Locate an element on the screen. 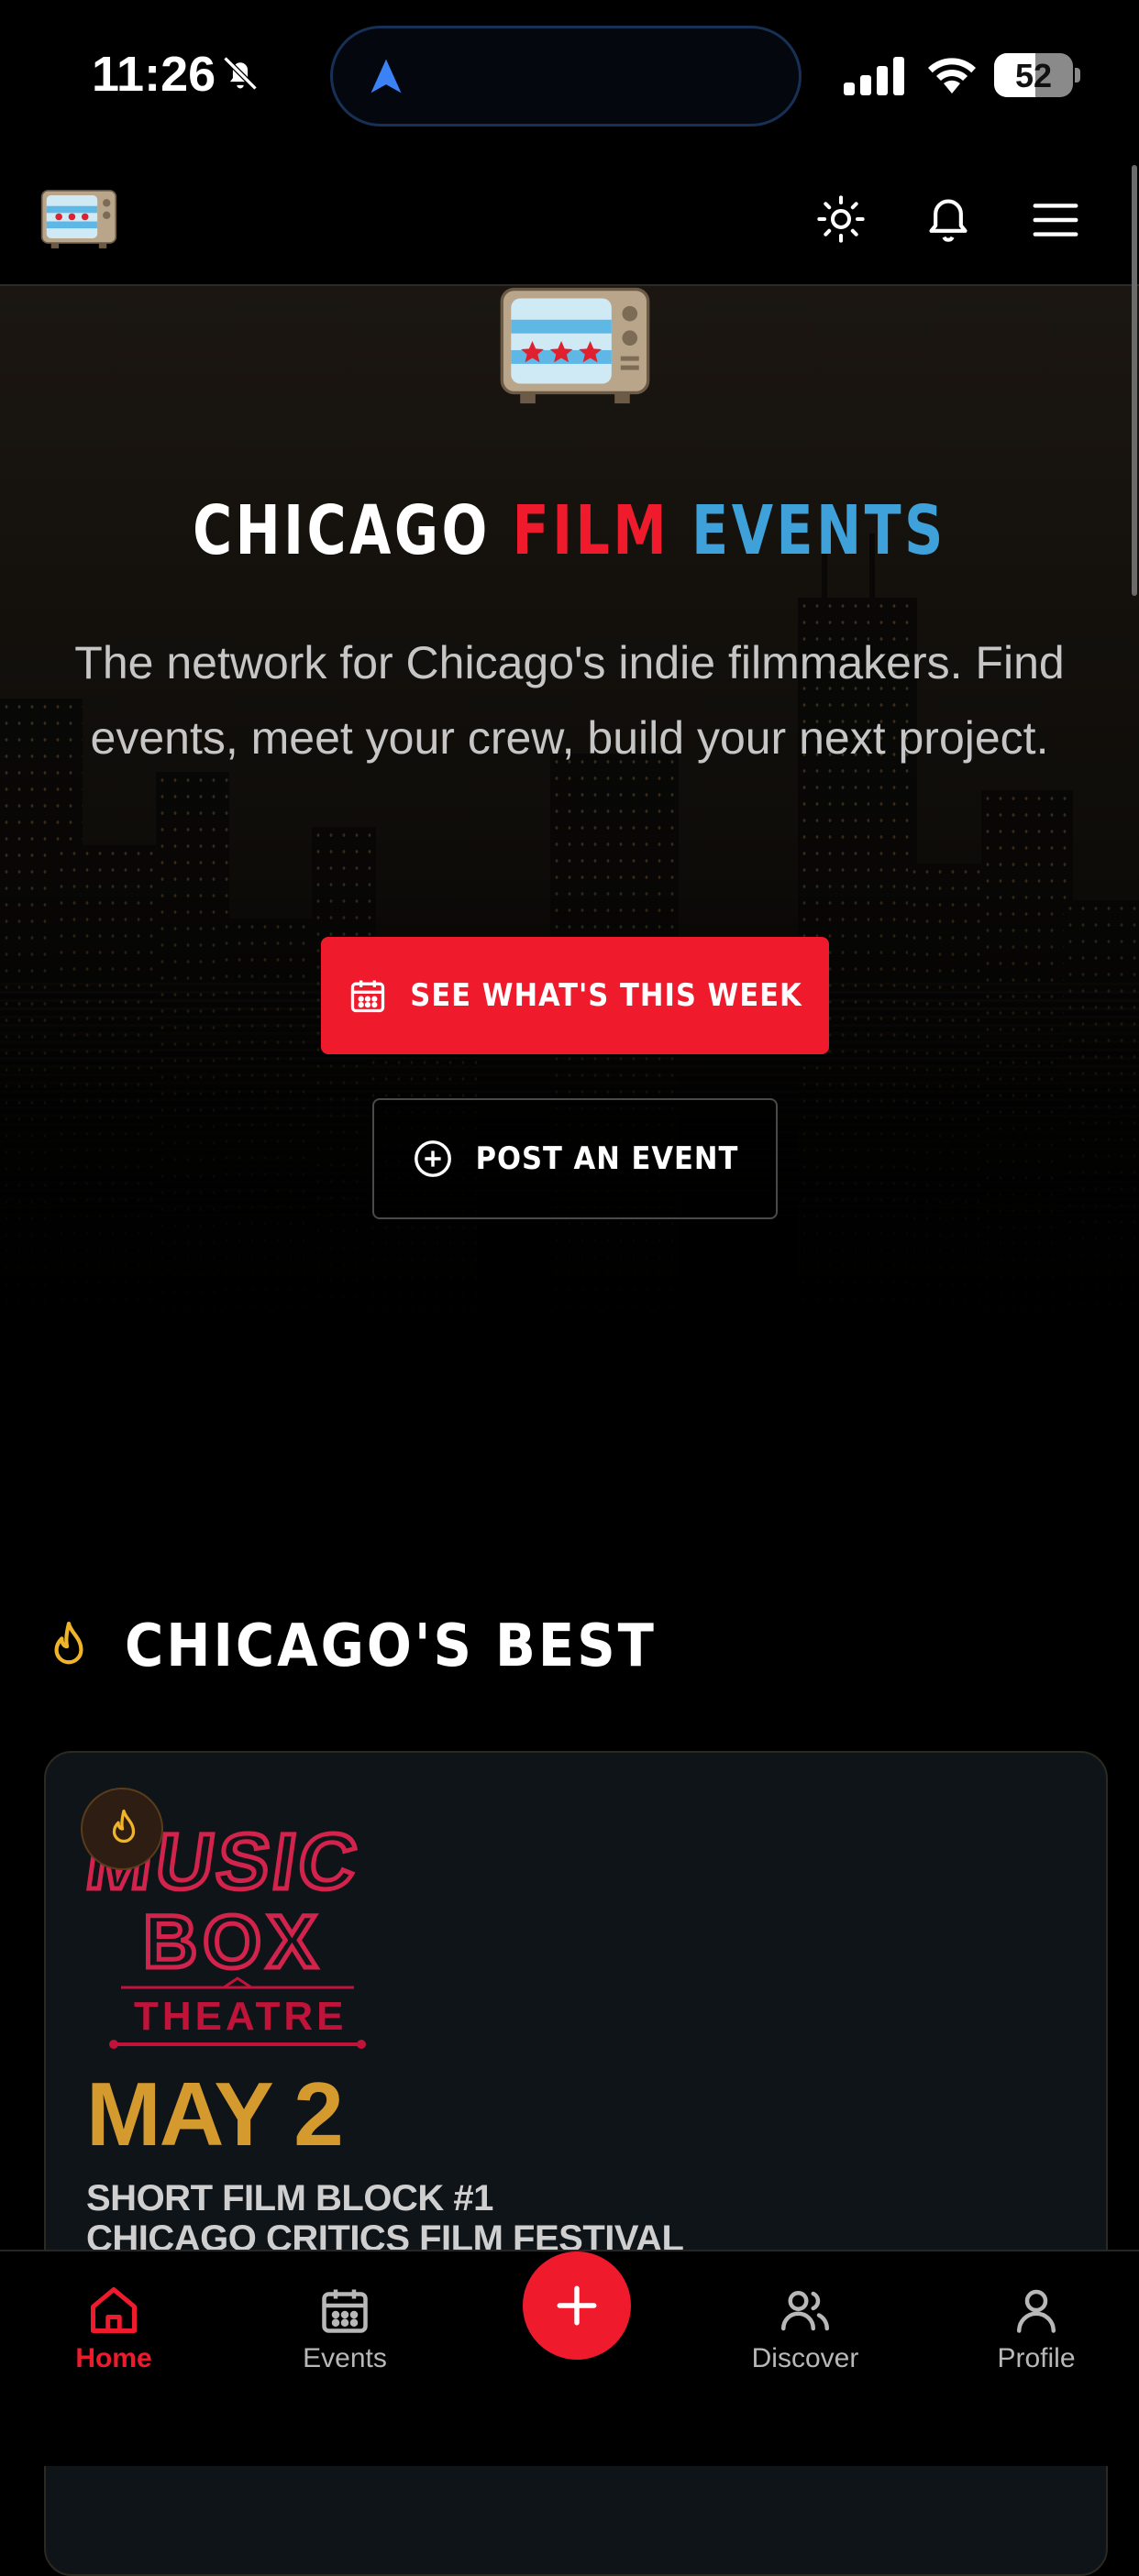  hot-badge is located at coordinates (122, 1829).